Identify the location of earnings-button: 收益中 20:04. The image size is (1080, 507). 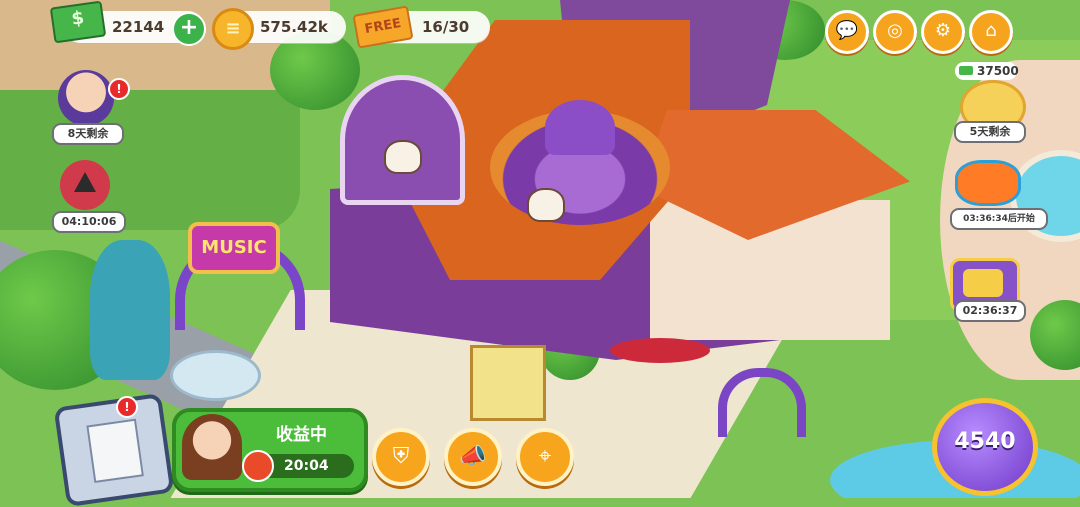
(270, 450).